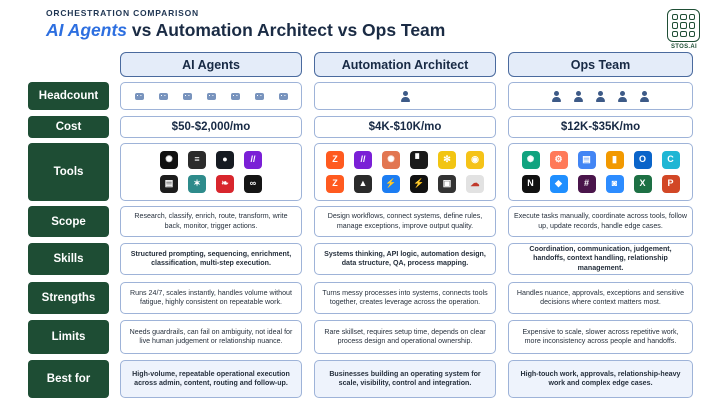 This screenshot has height=405, width=720. Describe the element at coordinates (169, 184) in the screenshot. I see `claude-code-icon: ▤` at that location.